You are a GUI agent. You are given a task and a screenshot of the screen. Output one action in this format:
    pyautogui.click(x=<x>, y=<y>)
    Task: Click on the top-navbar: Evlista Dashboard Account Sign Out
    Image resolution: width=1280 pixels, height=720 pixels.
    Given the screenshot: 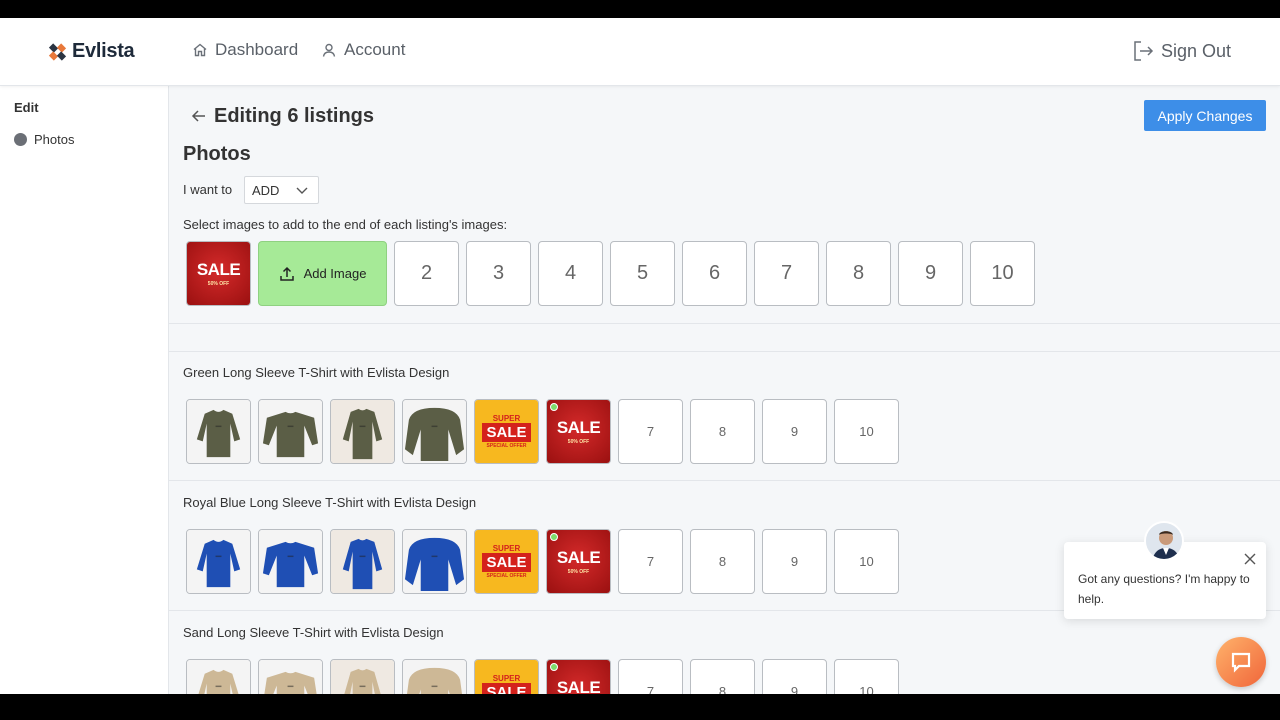 What is the action you would take?
    pyautogui.click(x=640, y=52)
    